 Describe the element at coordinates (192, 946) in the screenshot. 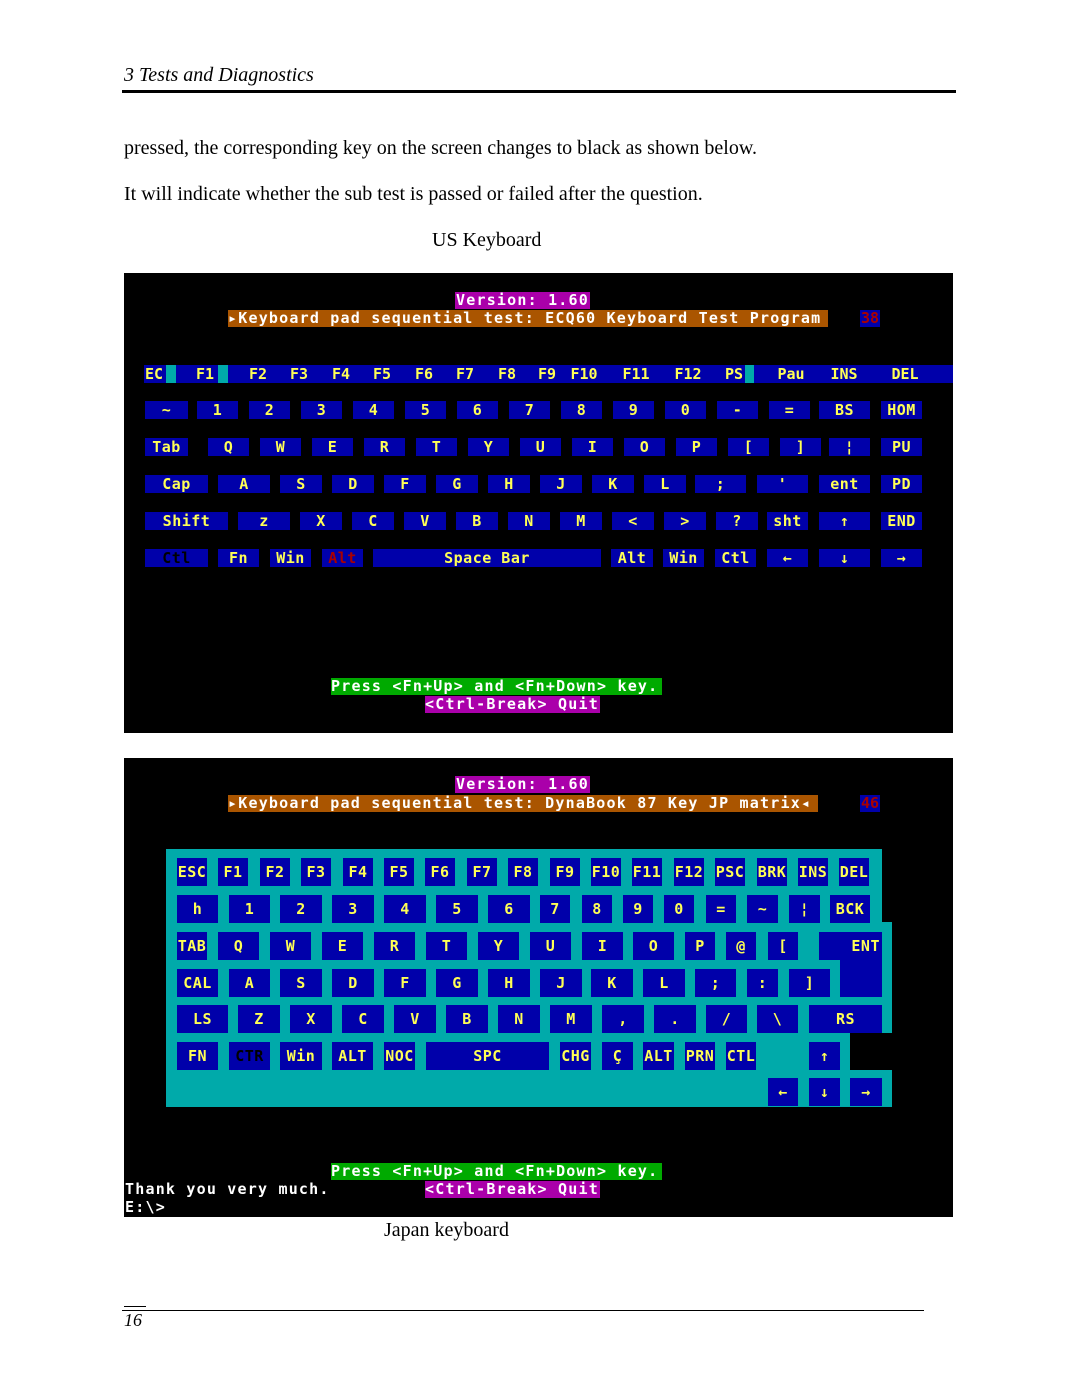

I see `key: TAB` at that location.